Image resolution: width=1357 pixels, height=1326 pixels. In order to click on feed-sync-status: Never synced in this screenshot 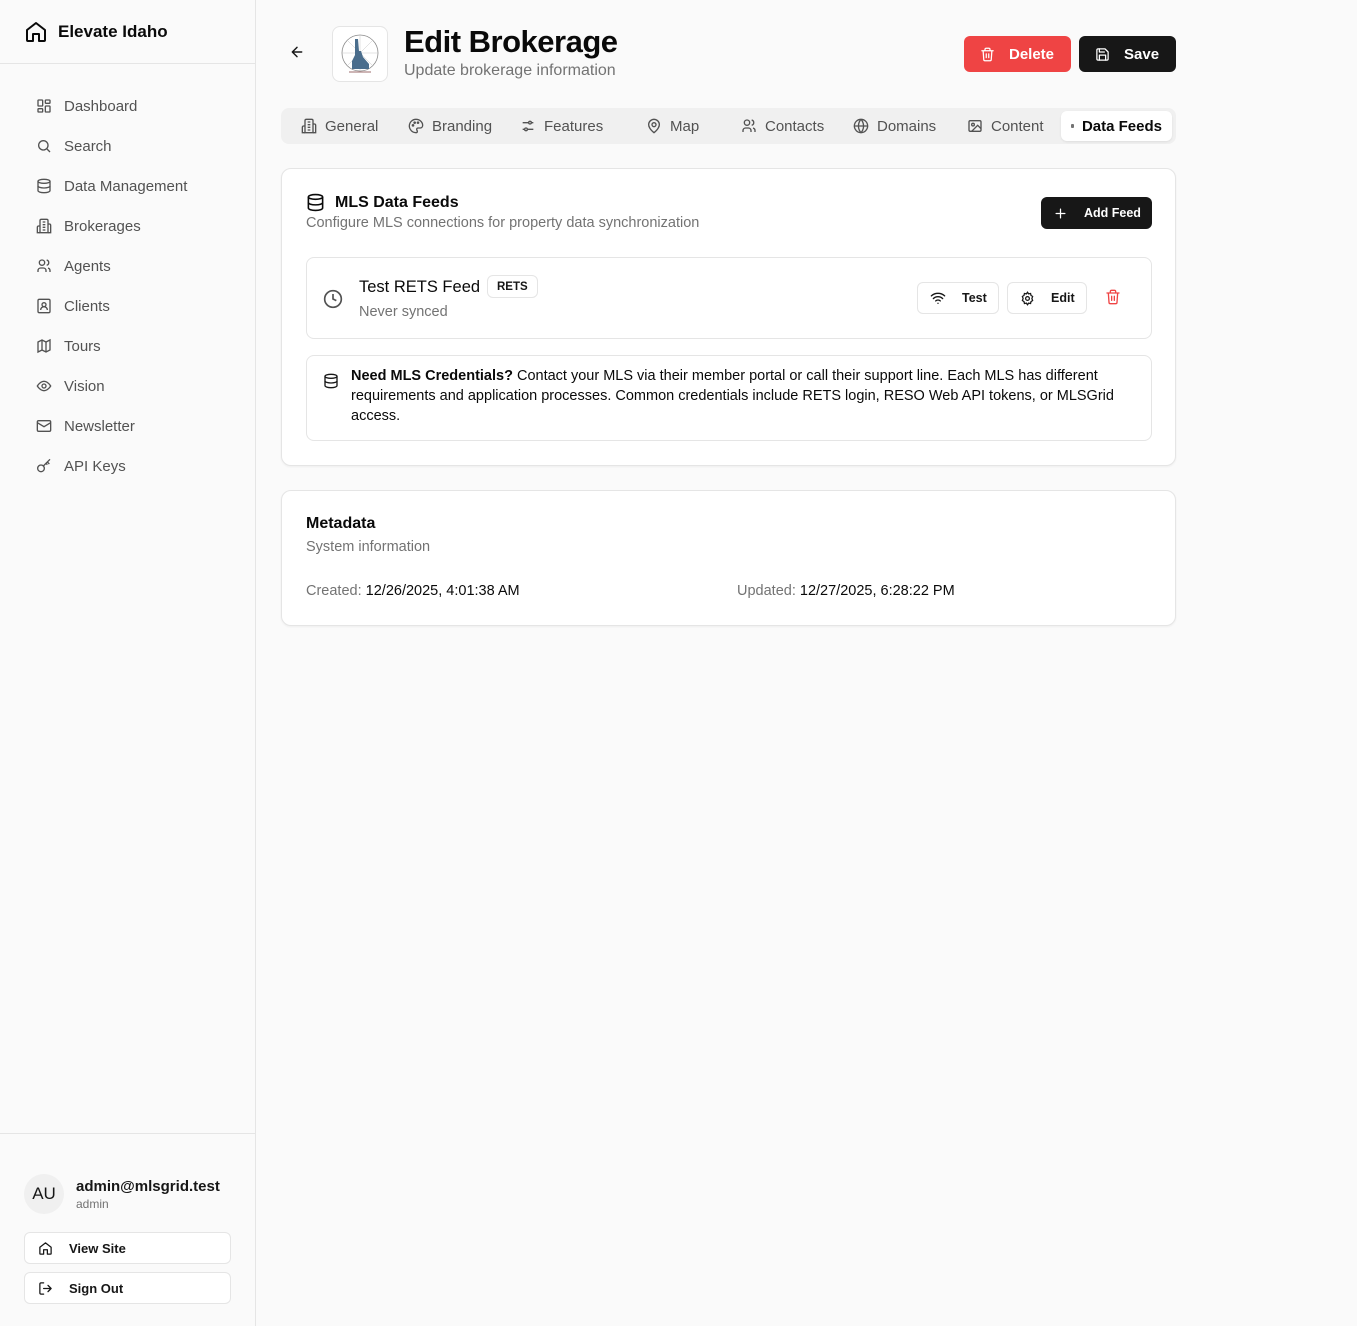, I will do `click(403, 312)`.